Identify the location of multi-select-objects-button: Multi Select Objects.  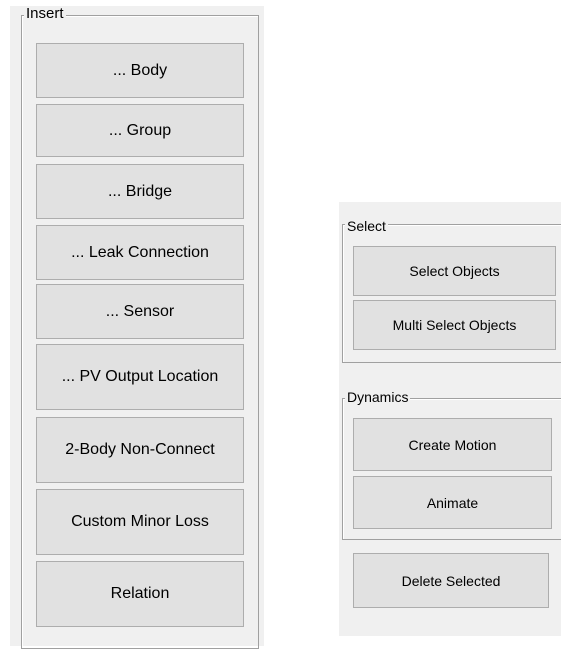
(454, 325).